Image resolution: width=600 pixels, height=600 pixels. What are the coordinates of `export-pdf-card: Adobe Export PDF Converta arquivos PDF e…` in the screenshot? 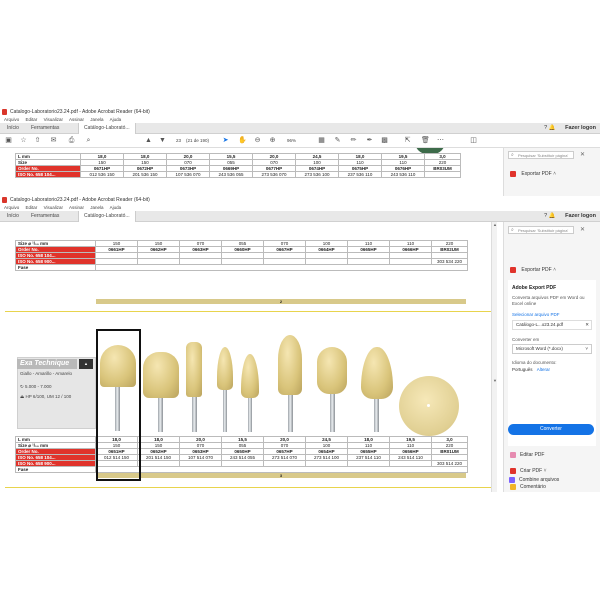 It's located at (552, 363).